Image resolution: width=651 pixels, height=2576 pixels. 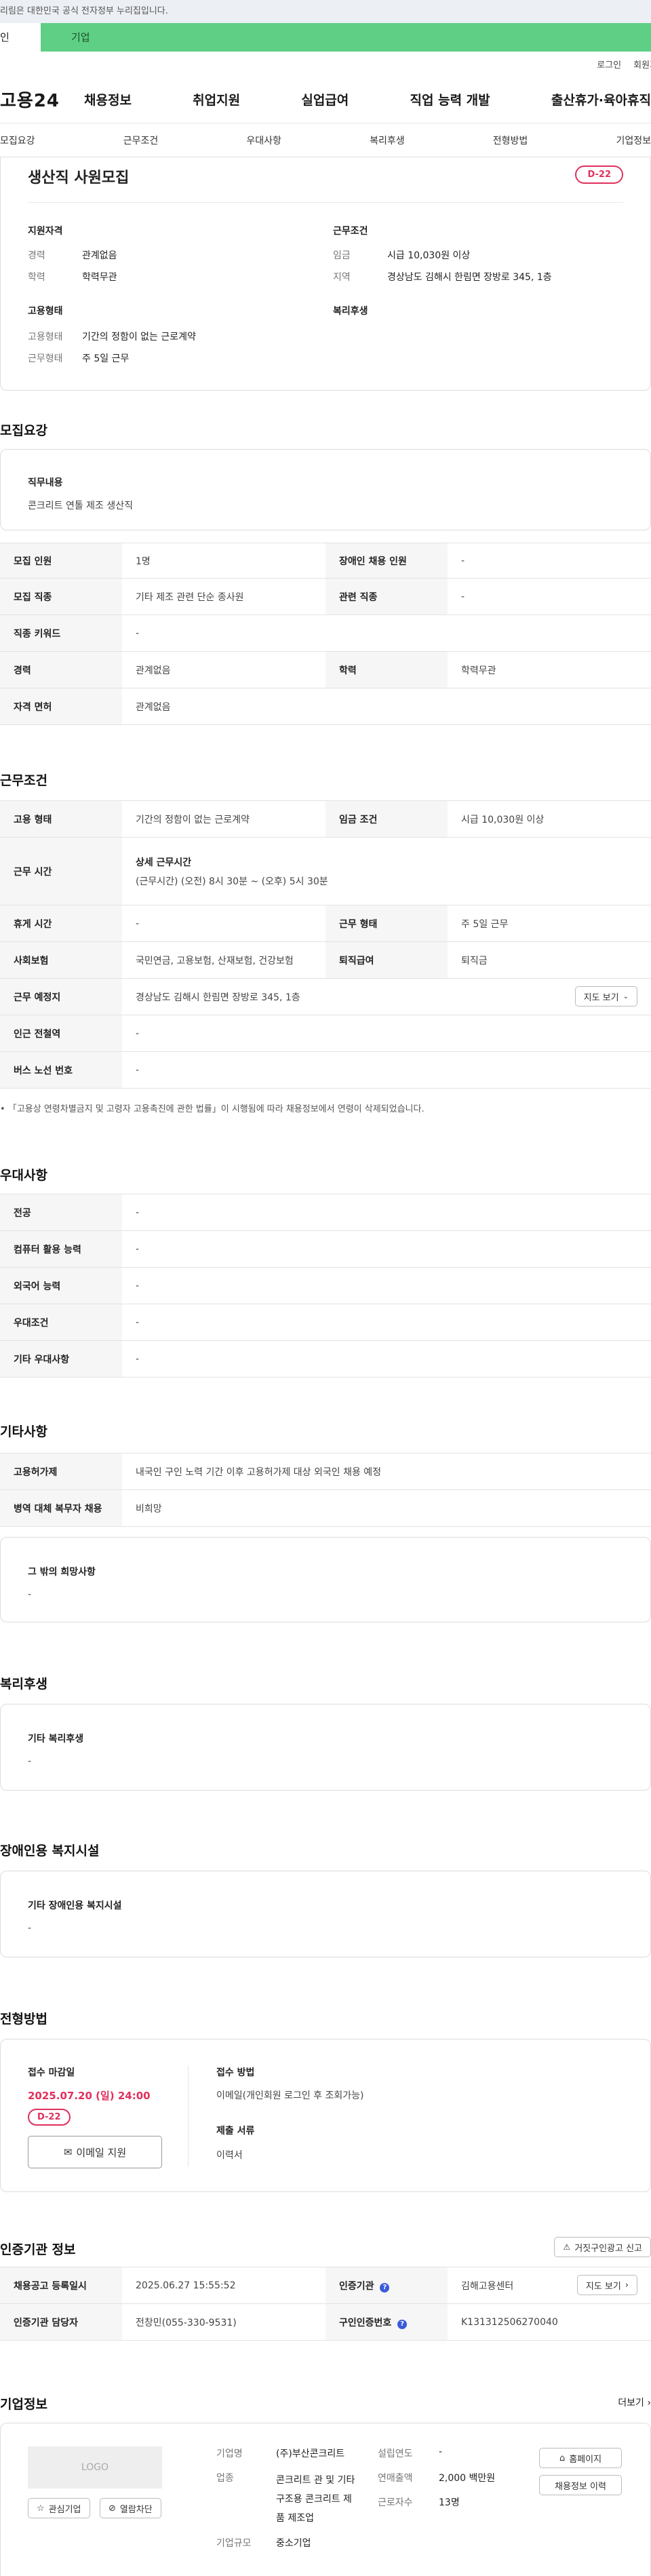 What do you see at coordinates (23, 430) in the screenshot?
I see `recruit-section-title: 모집요강` at bounding box center [23, 430].